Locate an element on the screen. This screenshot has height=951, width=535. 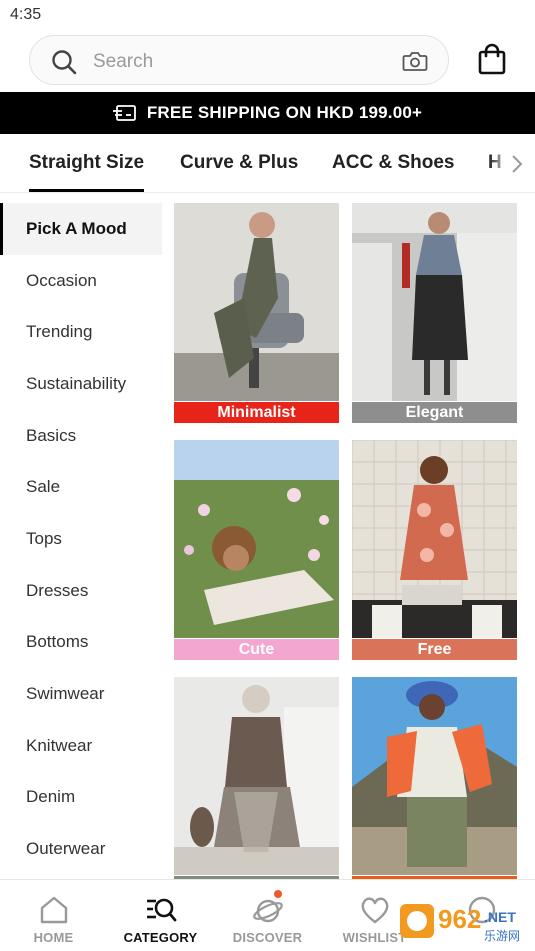
sidebar-item-label: Sale is located at coordinates (43, 487).